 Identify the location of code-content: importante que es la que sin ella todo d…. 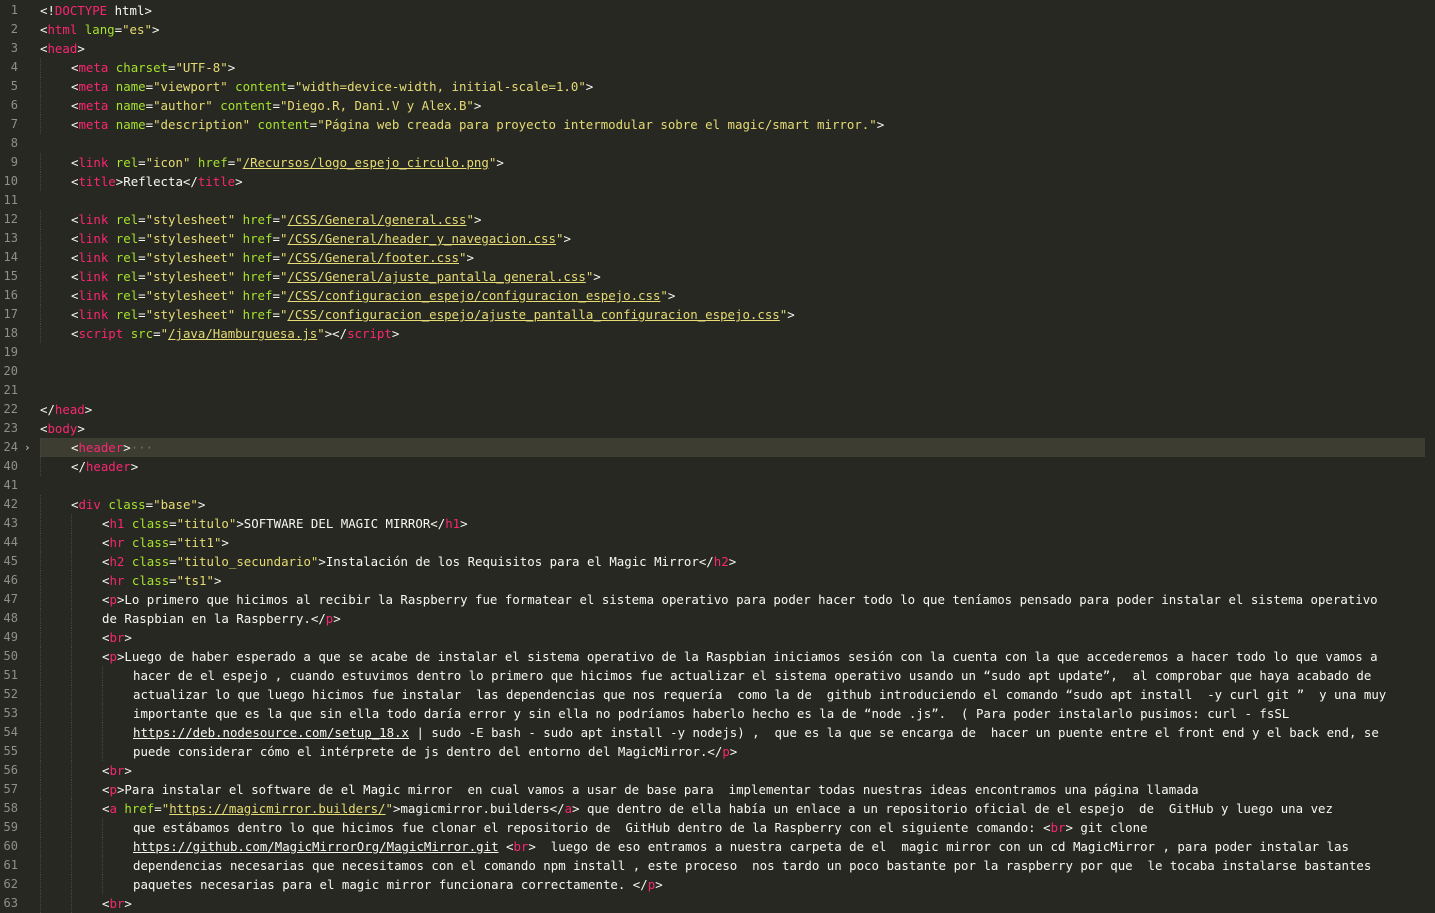
(732, 713).